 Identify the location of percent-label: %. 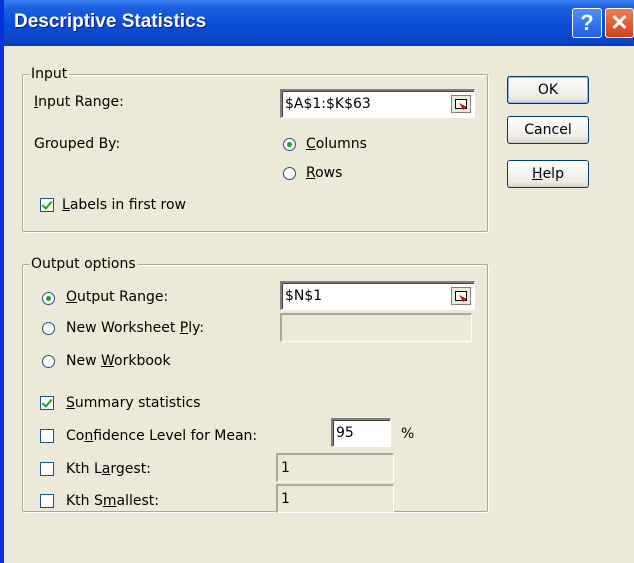
(408, 434).